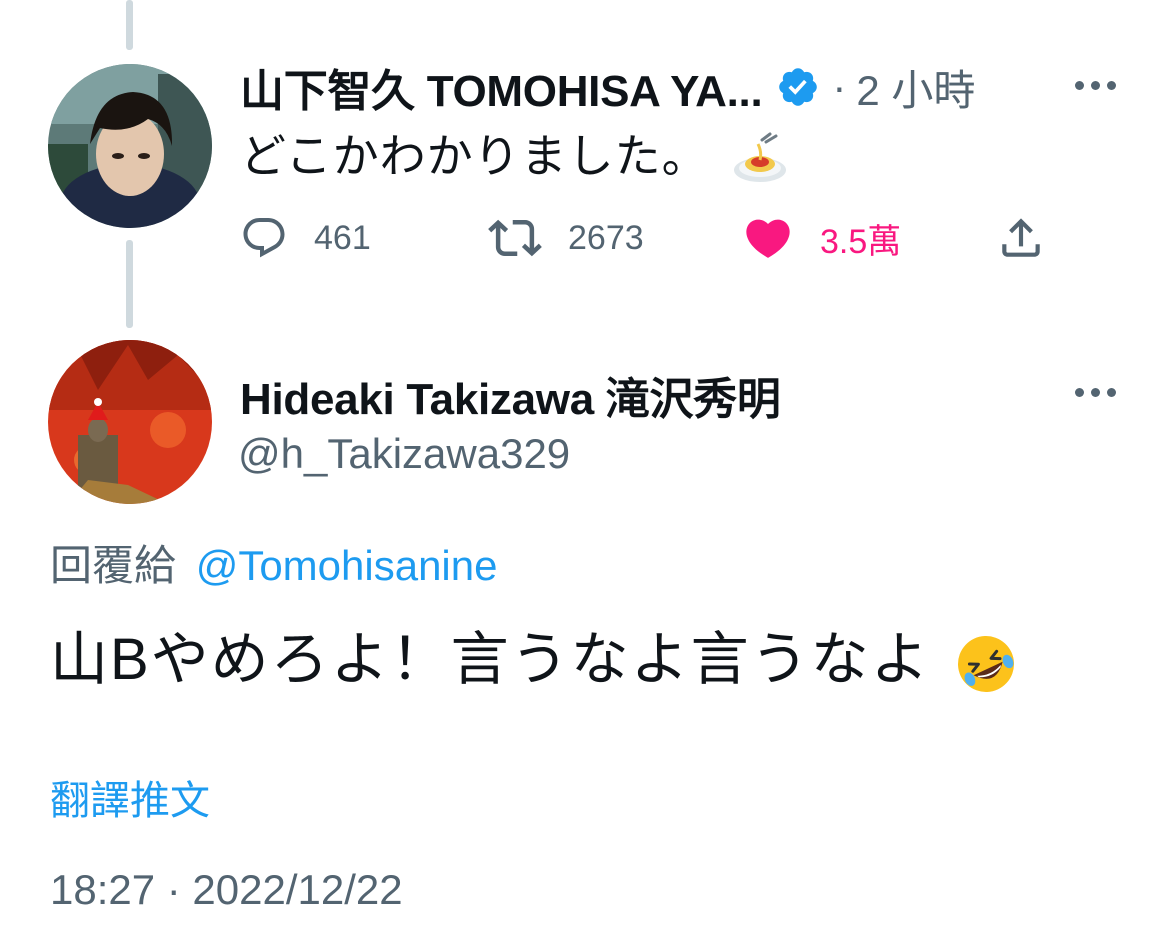 The image size is (1170, 936). I want to click on tweet1-more-icon, so click(1095, 85).